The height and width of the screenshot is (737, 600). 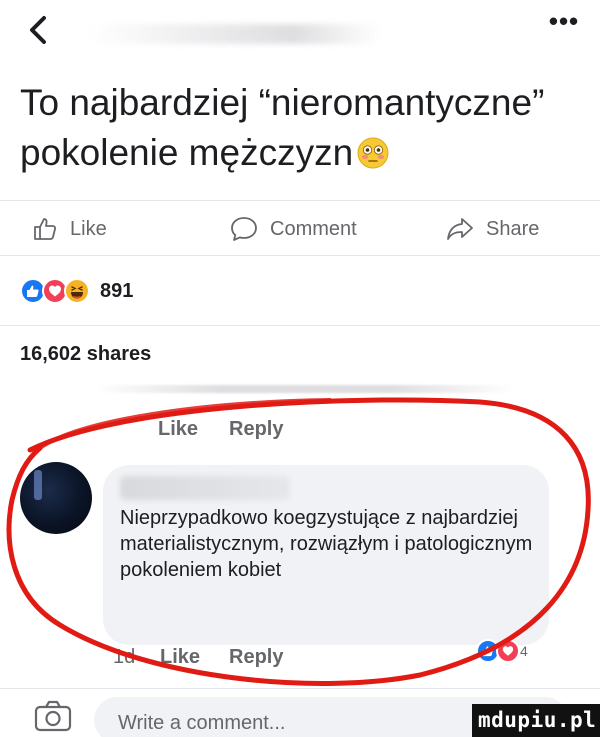 I want to click on flushed-face-emoji-icon, so click(x=373, y=153).